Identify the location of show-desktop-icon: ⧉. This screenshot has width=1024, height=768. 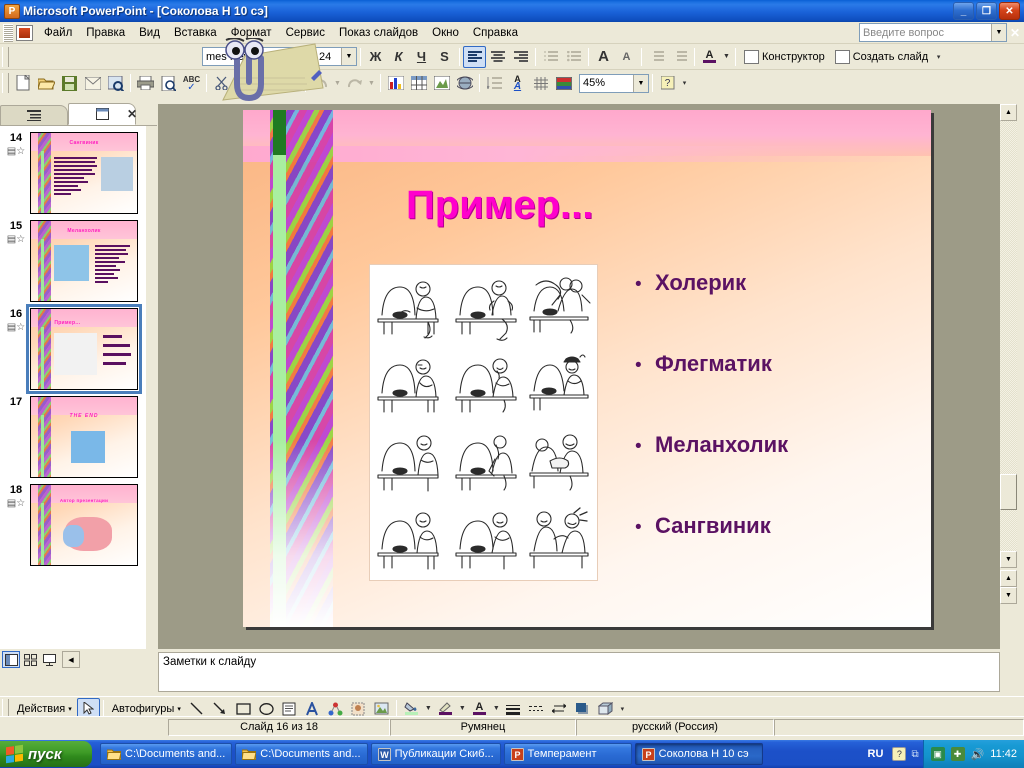
(914, 754).